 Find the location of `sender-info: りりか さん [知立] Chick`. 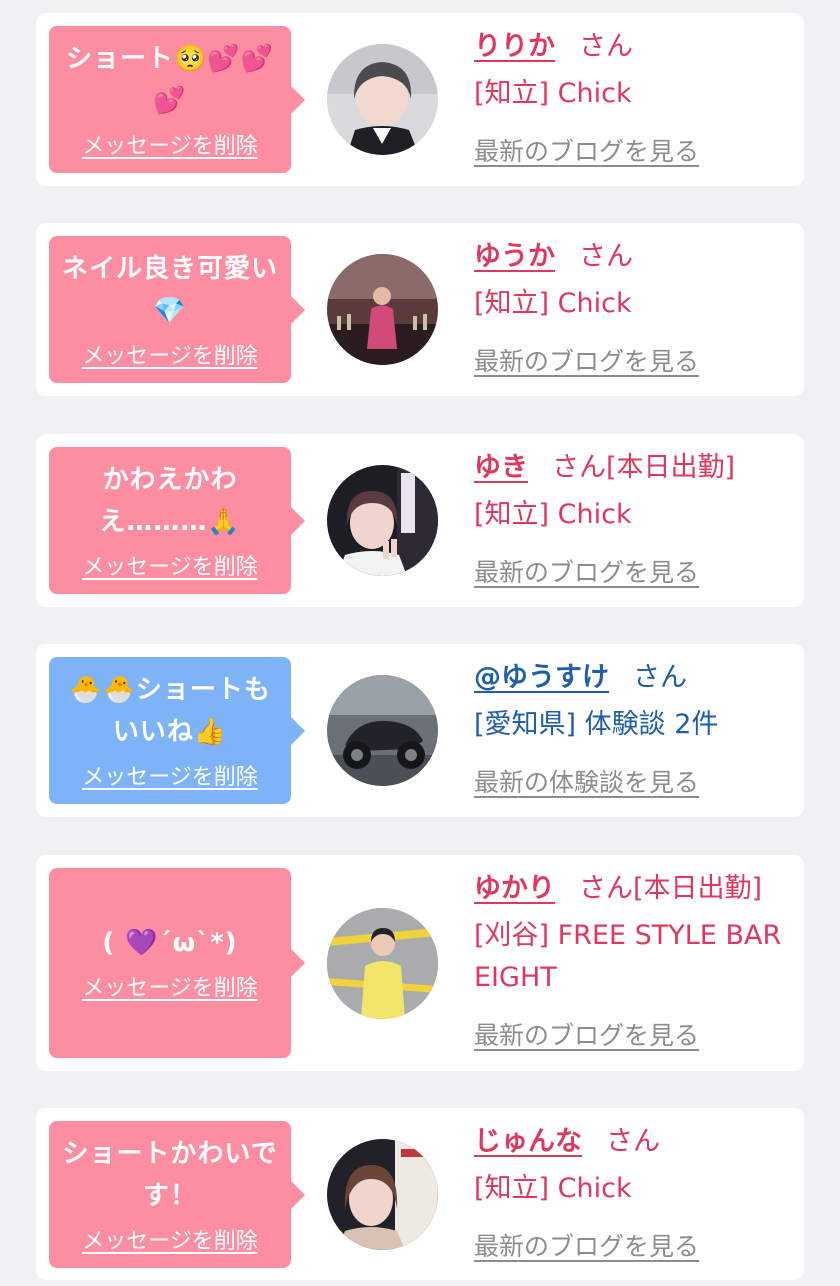

sender-info: りりか さん [知立] Chick is located at coordinates (632, 71).